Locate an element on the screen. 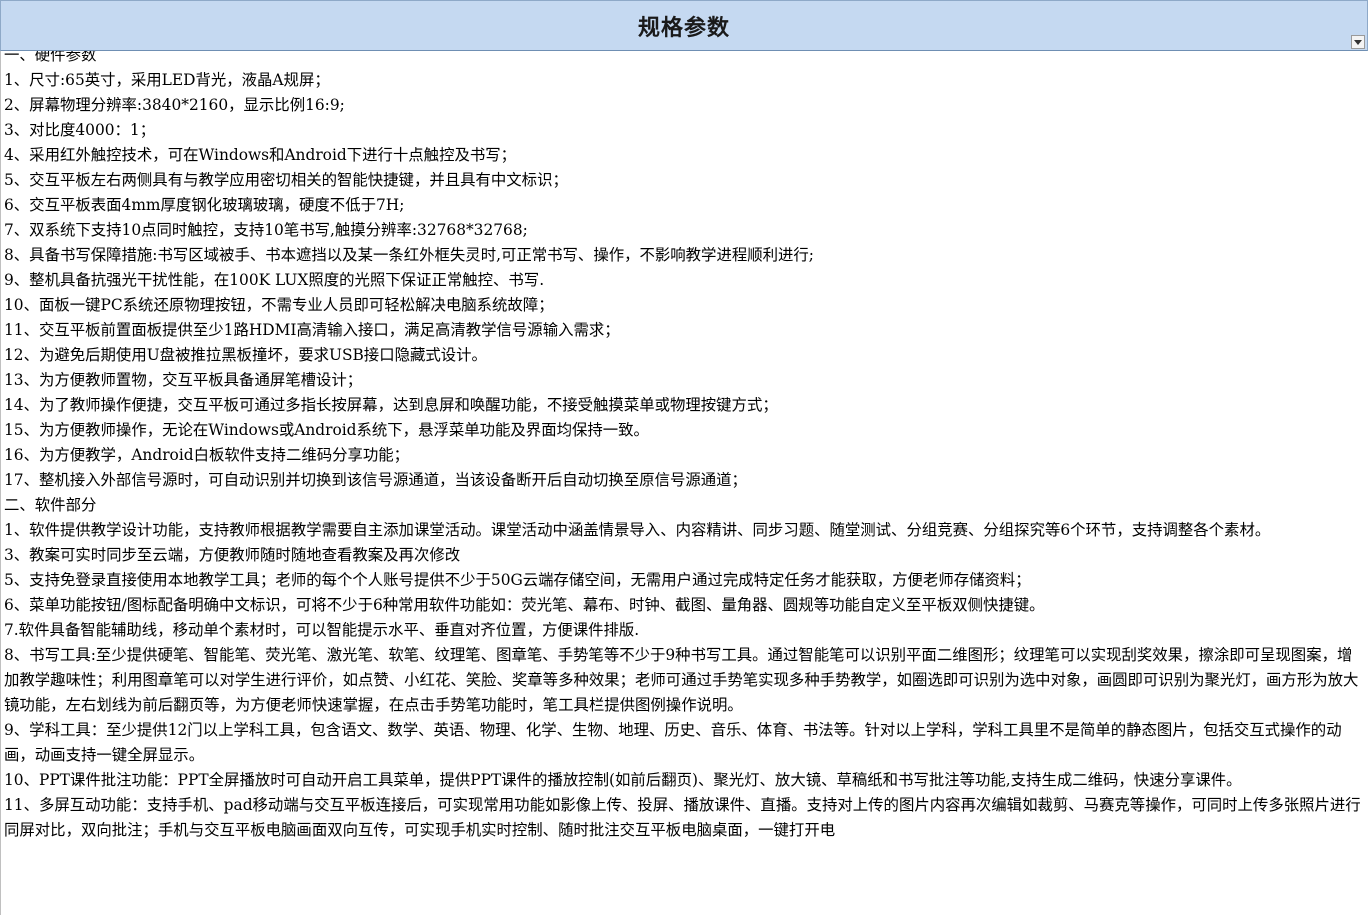 This screenshot has width=1368, height=915. spec-line: 3、教案可实时同步至云端，方便教师随时随地查看教案及再次修改 is located at coordinates (232, 555).